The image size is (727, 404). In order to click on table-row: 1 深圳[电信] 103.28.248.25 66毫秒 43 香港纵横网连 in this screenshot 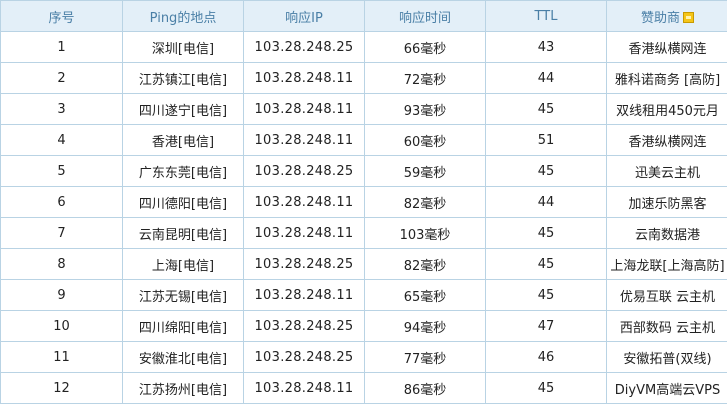, I will do `click(363, 47)`.